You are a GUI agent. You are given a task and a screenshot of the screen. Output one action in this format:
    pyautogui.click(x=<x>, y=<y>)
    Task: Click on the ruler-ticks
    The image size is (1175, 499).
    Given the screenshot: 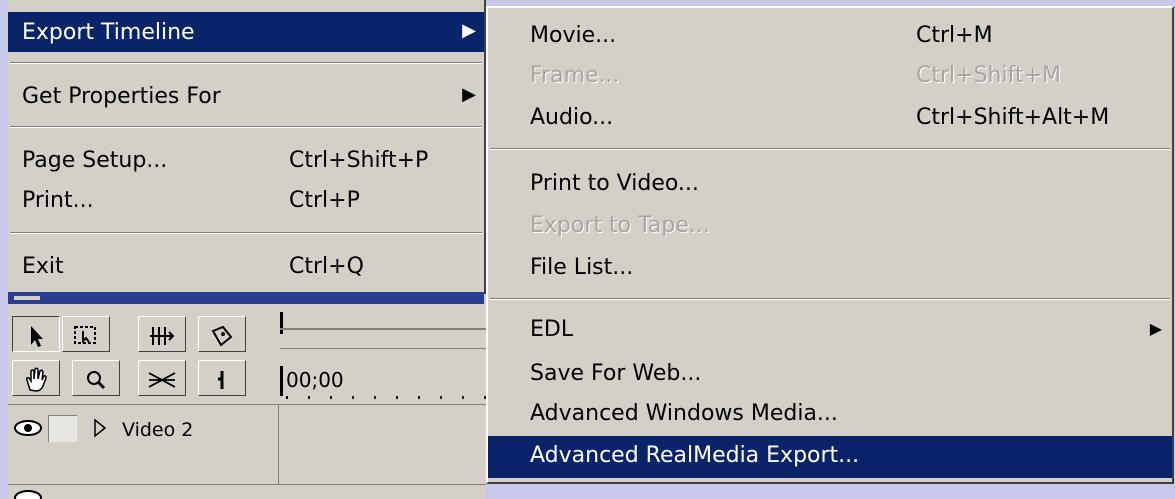 What is the action you would take?
    pyautogui.click(x=386, y=397)
    